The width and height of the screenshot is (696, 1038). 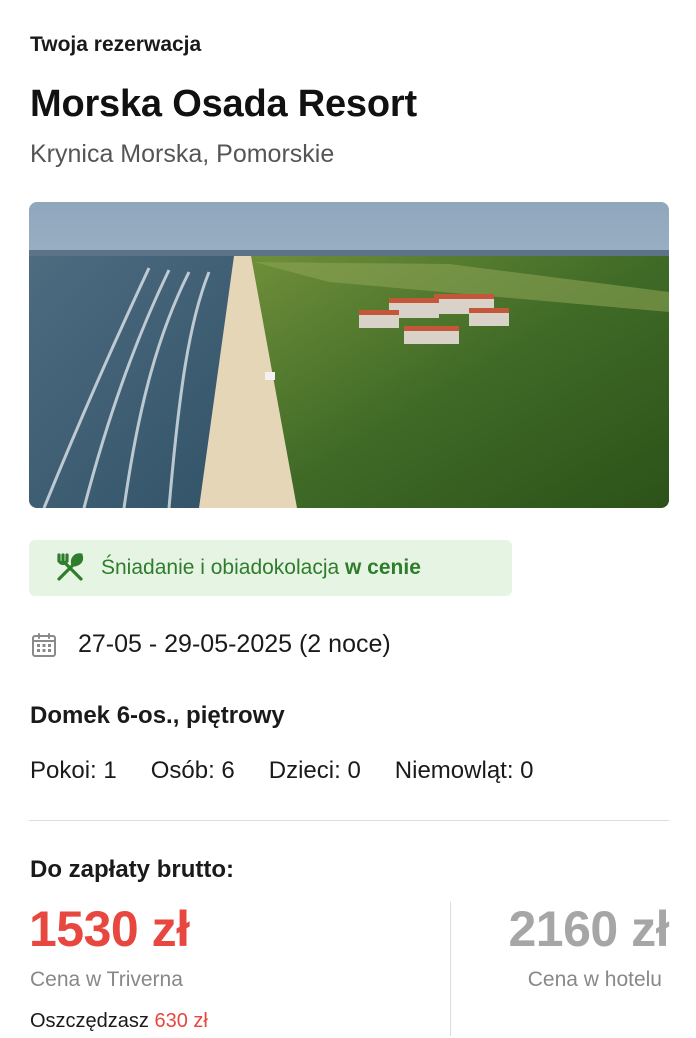 I want to click on payment-label: Do zapłaty brutto:, so click(x=132, y=869).